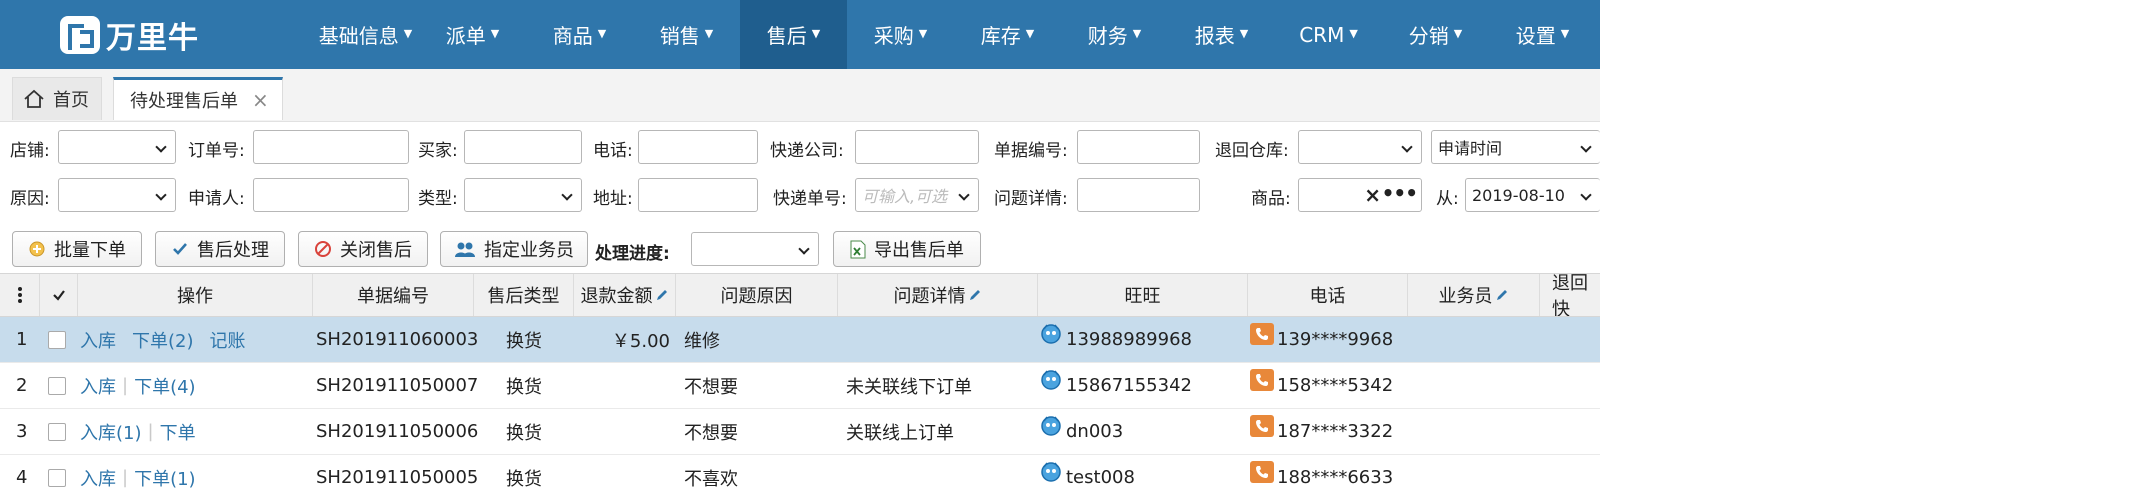  What do you see at coordinates (917, 195) in the screenshot?
I see `tracking-no-combo: 可输入,可选` at bounding box center [917, 195].